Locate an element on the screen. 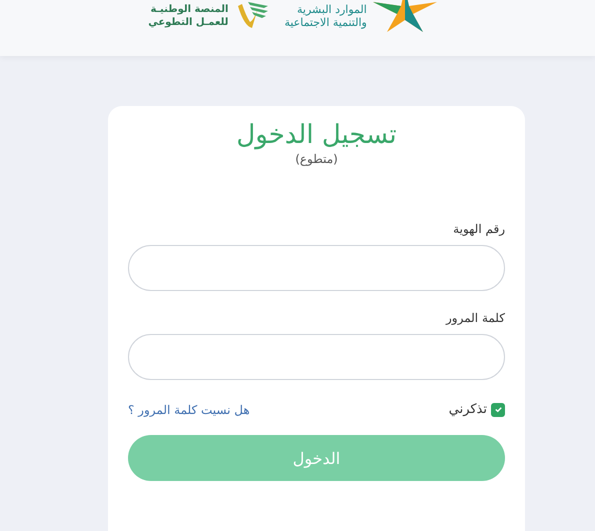 This screenshot has height=531, width=595. logo-text: والتنمية الاجتماعية is located at coordinates (325, 22).